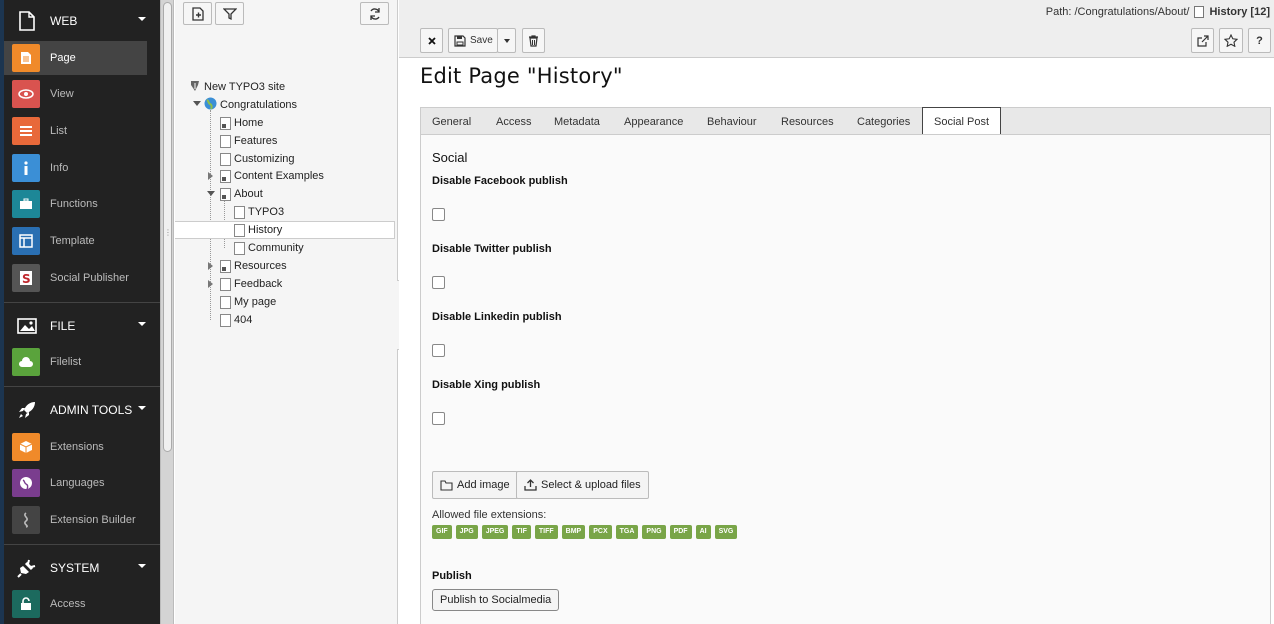 Image resolution: width=1274 pixels, height=624 pixels. Describe the element at coordinates (533, 40) in the screenshot. I see `delete-button` at that location.